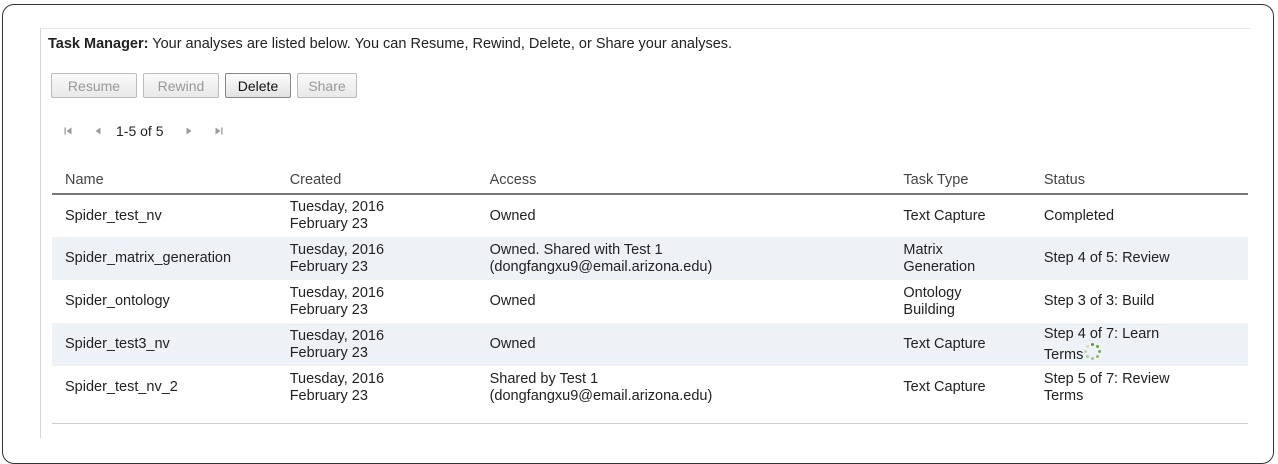 This screenshot has width=1278, height=464. What do you see at coordinates (327, 85) in the screenshot?
I see `share-button: Share` at bounding box center [327, 85].